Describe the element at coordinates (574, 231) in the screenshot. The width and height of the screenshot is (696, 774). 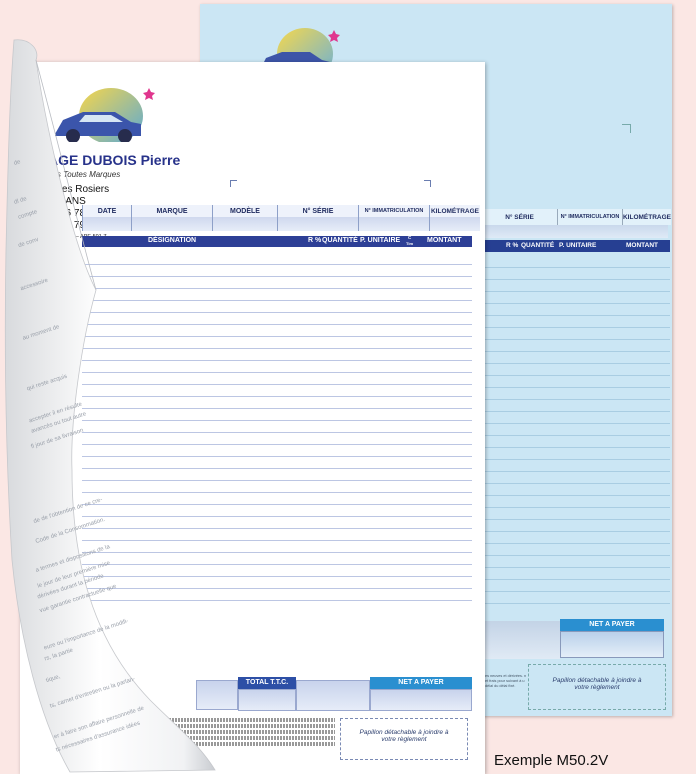
I see `back-header-values` at that location.